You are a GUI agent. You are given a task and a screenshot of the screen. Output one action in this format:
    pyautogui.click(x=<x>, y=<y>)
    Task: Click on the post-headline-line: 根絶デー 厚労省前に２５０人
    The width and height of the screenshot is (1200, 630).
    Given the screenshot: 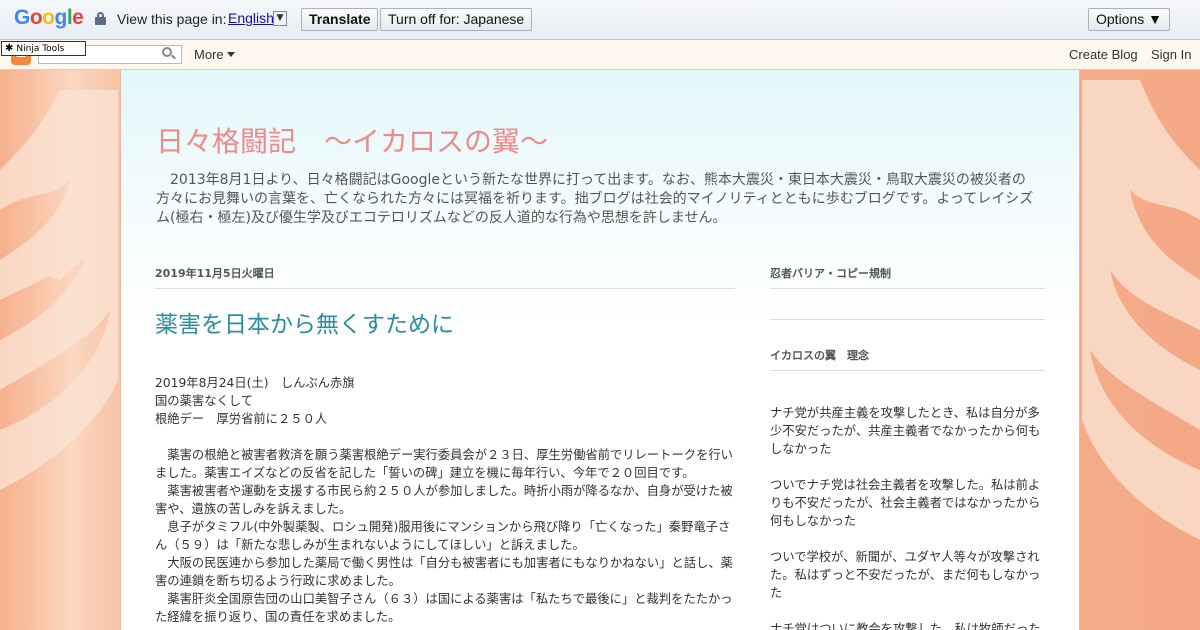 What is the action you would take?
    pyautogui.click(x=241, y=419)
    